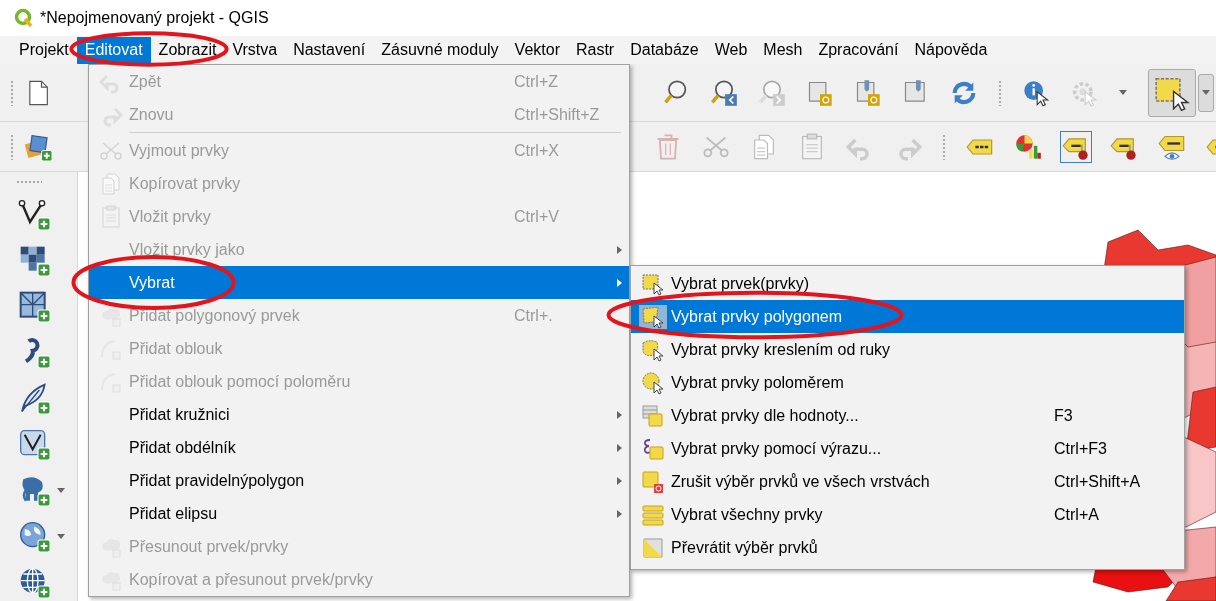  Describe the element at coordinates (1076, 146) in the screenshot. I see `label-pin-icon` at that location.